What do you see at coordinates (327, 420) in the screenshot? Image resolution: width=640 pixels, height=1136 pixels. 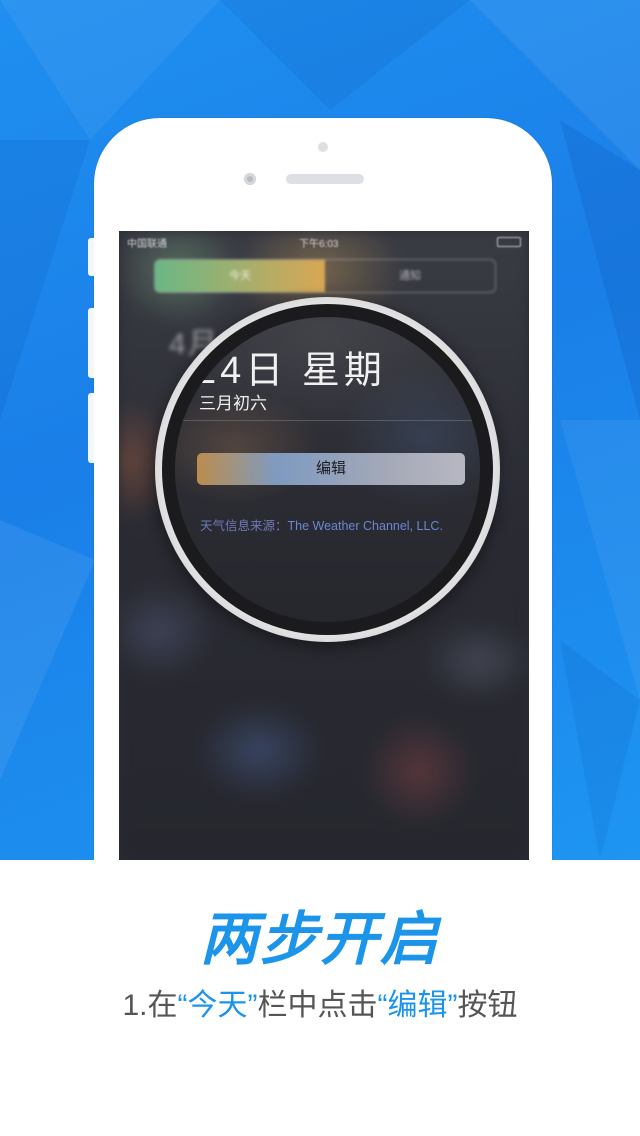 I see `divider` at bounding box center [327, 420].